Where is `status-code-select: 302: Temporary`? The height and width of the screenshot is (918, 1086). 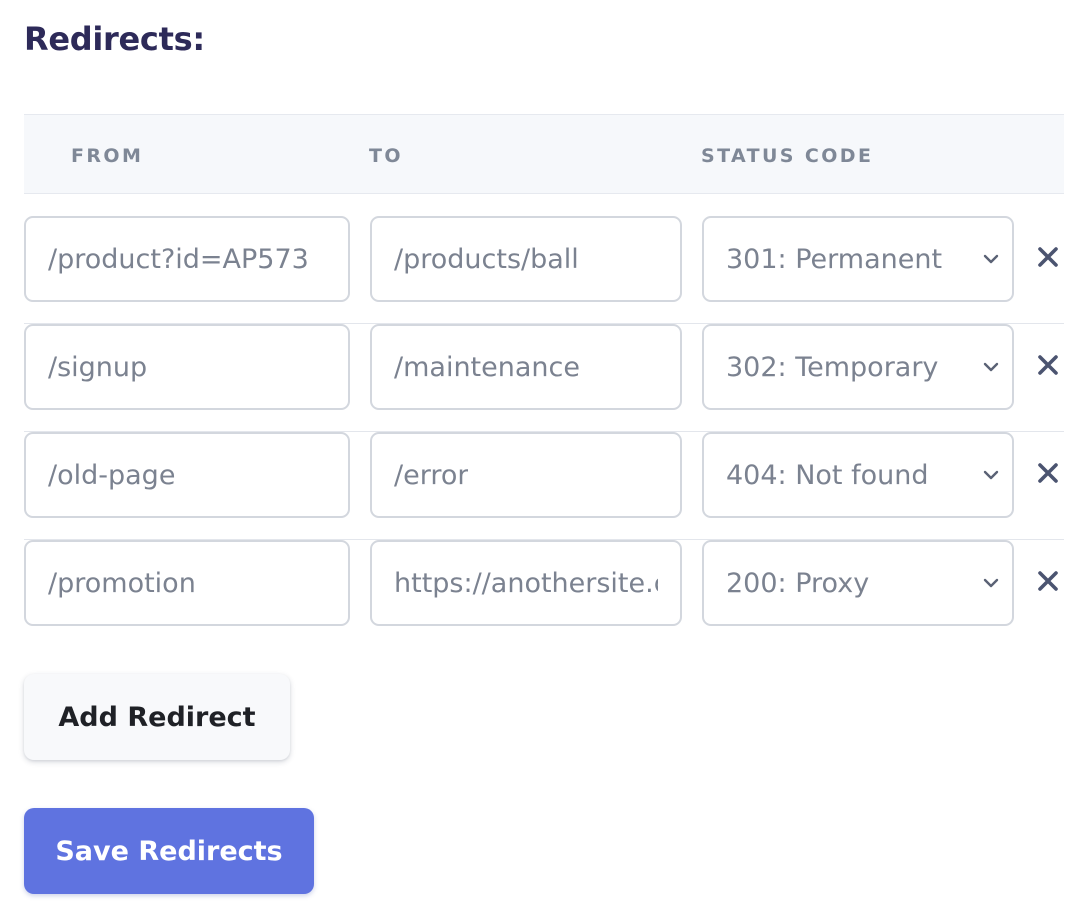
status-code-select: 302: Temporary is located at coordinates (858, 367).